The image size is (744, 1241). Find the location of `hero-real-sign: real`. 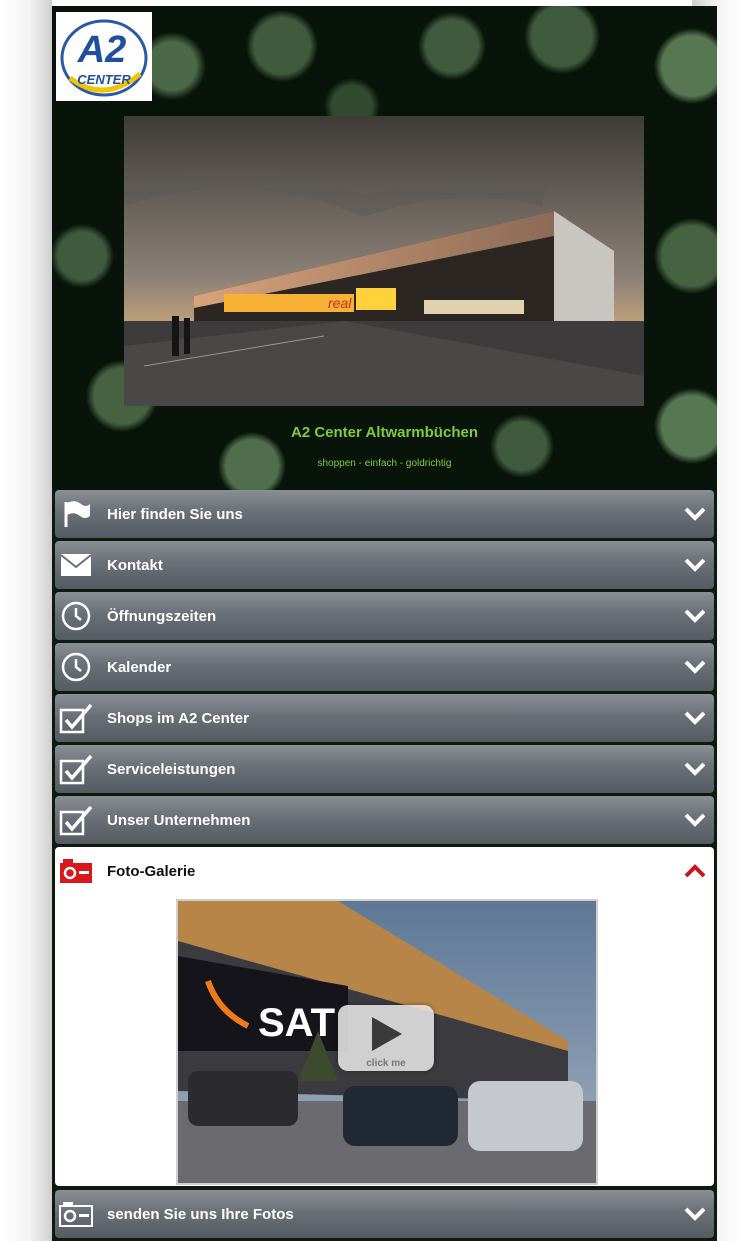

hero-real-sign: real is located at coordinates (340, 303).